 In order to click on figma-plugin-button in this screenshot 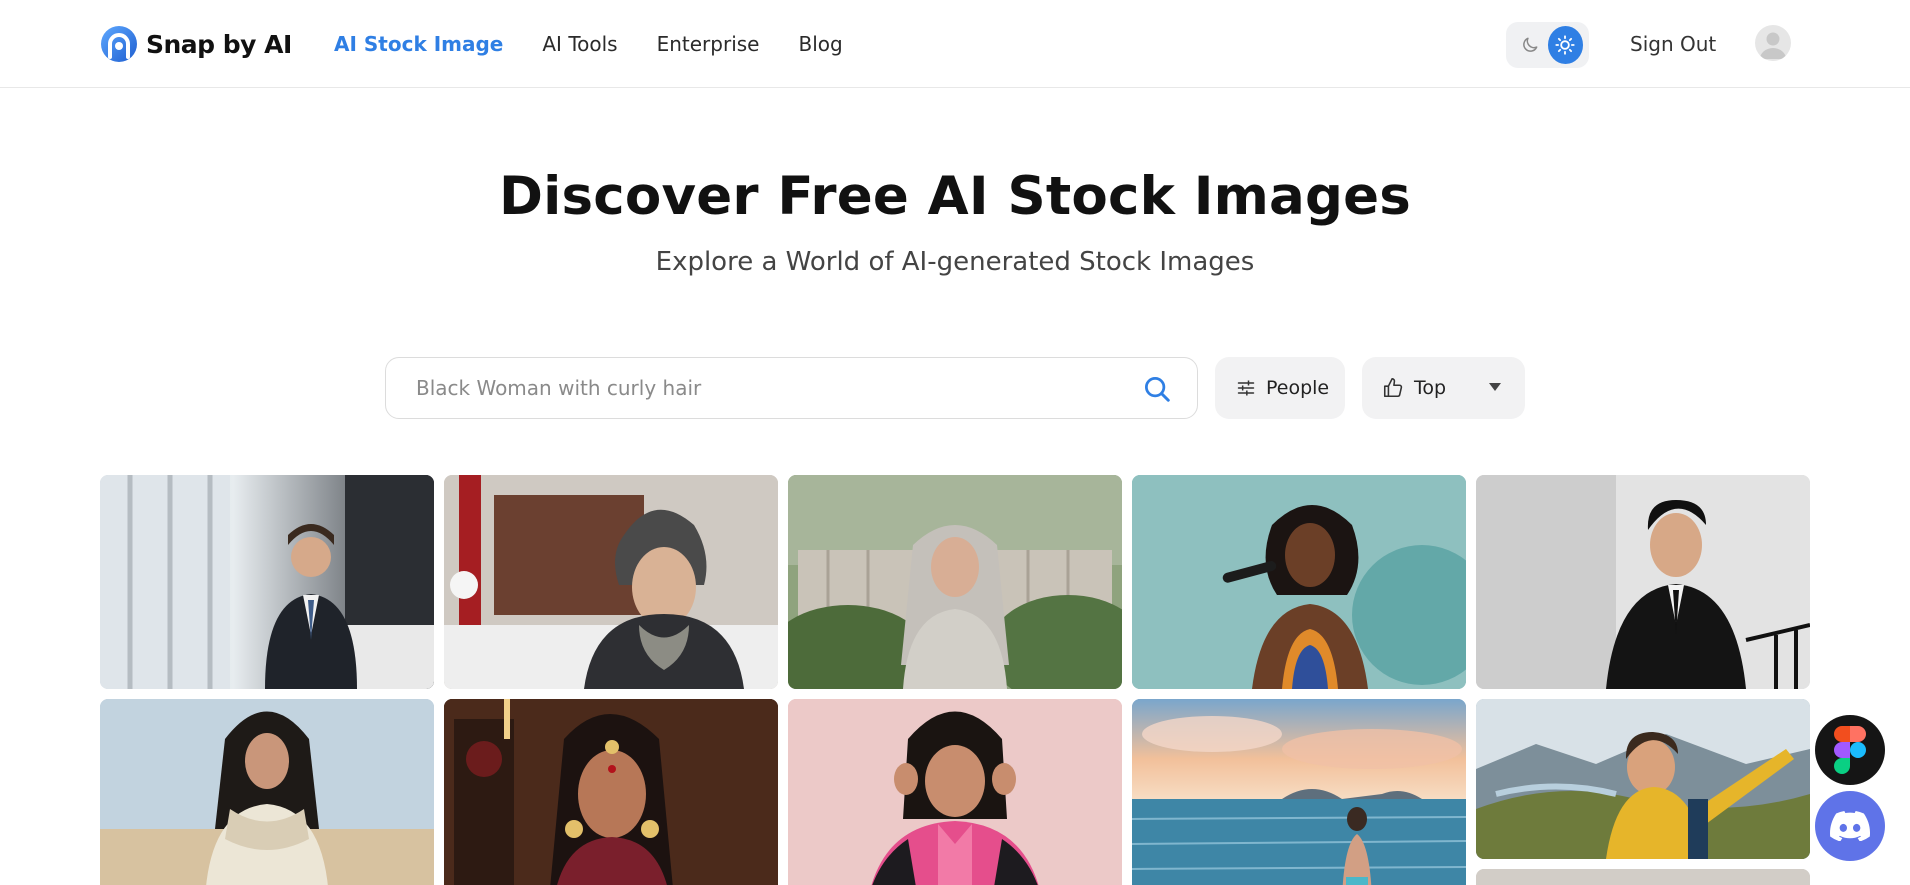, I will do `click(1850, 750)`.